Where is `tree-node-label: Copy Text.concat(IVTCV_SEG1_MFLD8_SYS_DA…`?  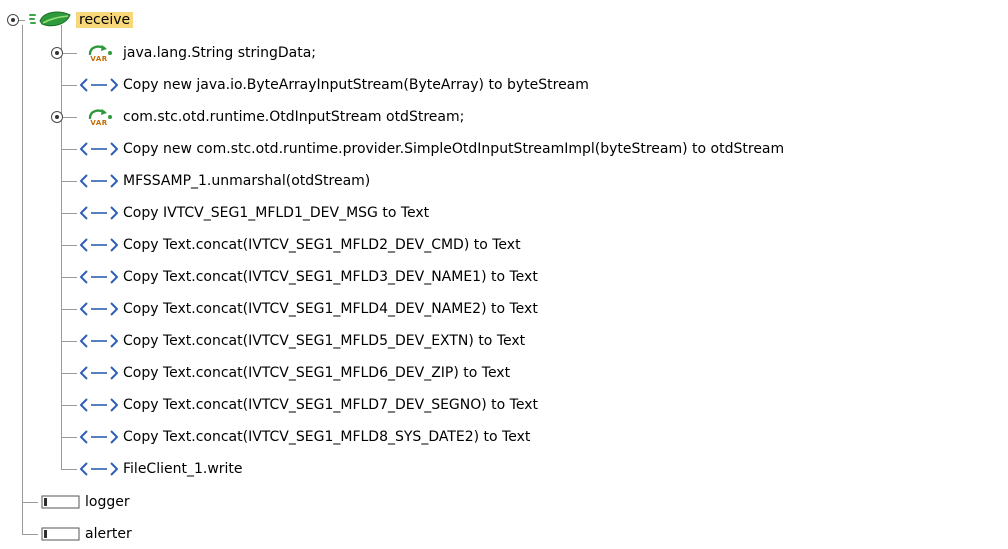
tree-node-label: Copy Text.concat(IVTCV_SEG1_MFLD8_SYS_DA… is located at coordinates (327, 437).